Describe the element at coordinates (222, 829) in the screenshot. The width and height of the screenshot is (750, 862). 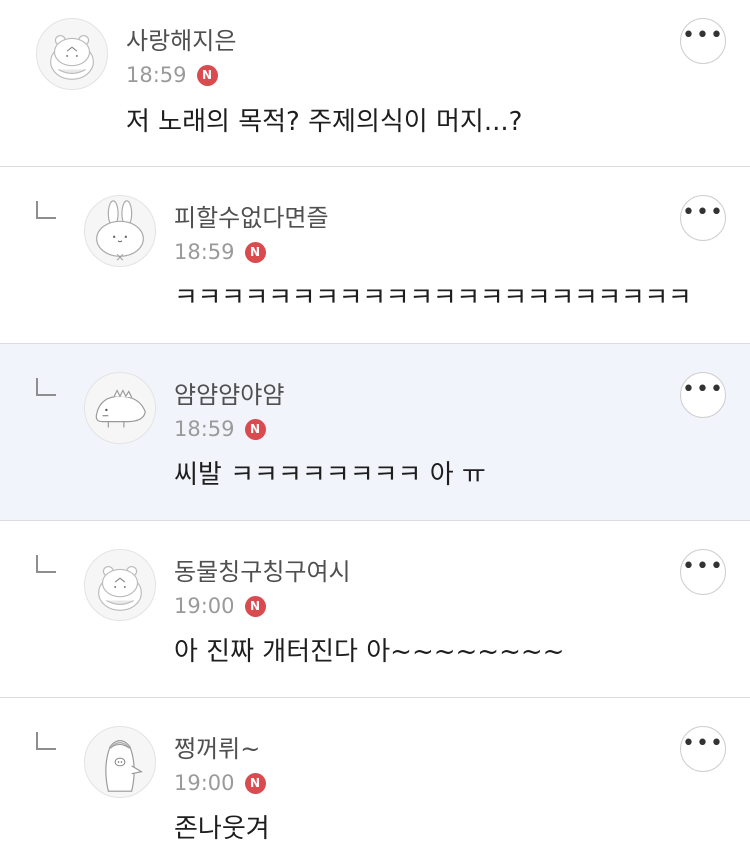
I see `comment-text: 존나웃겨` at that location.